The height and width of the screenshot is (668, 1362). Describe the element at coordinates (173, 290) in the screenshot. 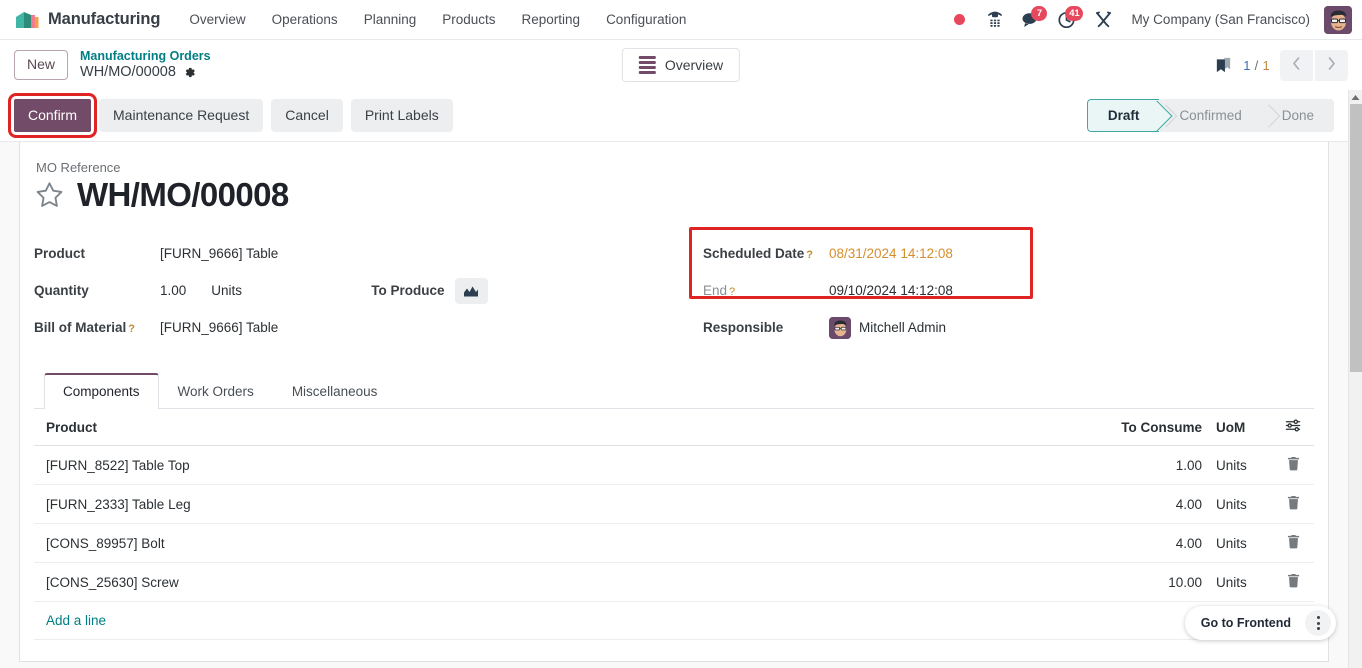

I see `field-quantity-value: 1.00` at that location.